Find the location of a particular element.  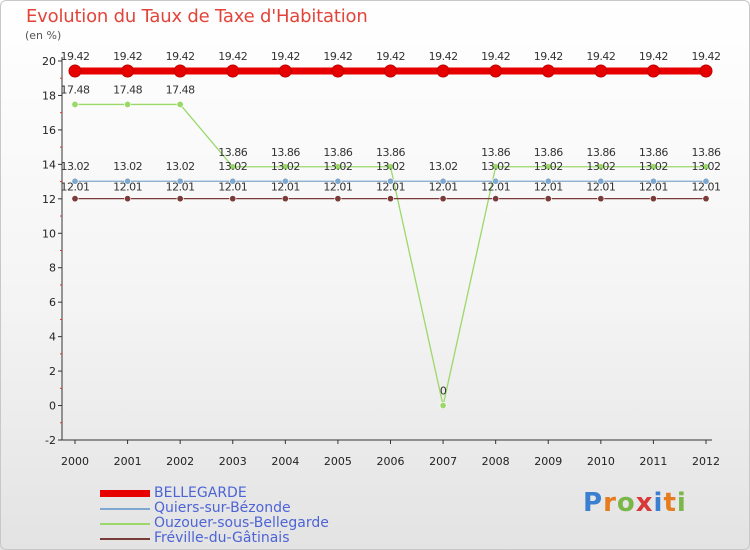

y-tick-label: 4 is located at coordinates (52, 337).